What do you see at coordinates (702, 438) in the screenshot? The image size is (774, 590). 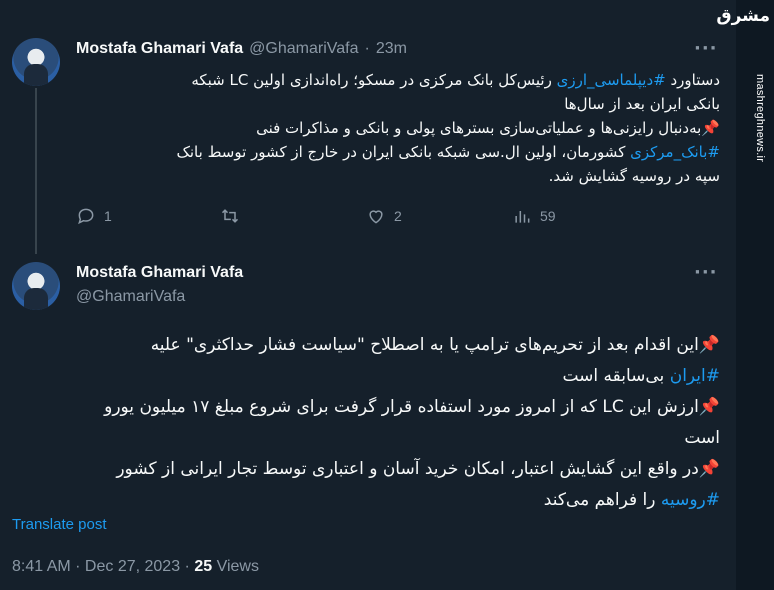 I see `tweet-line: است` at bounding box center [702, 438].